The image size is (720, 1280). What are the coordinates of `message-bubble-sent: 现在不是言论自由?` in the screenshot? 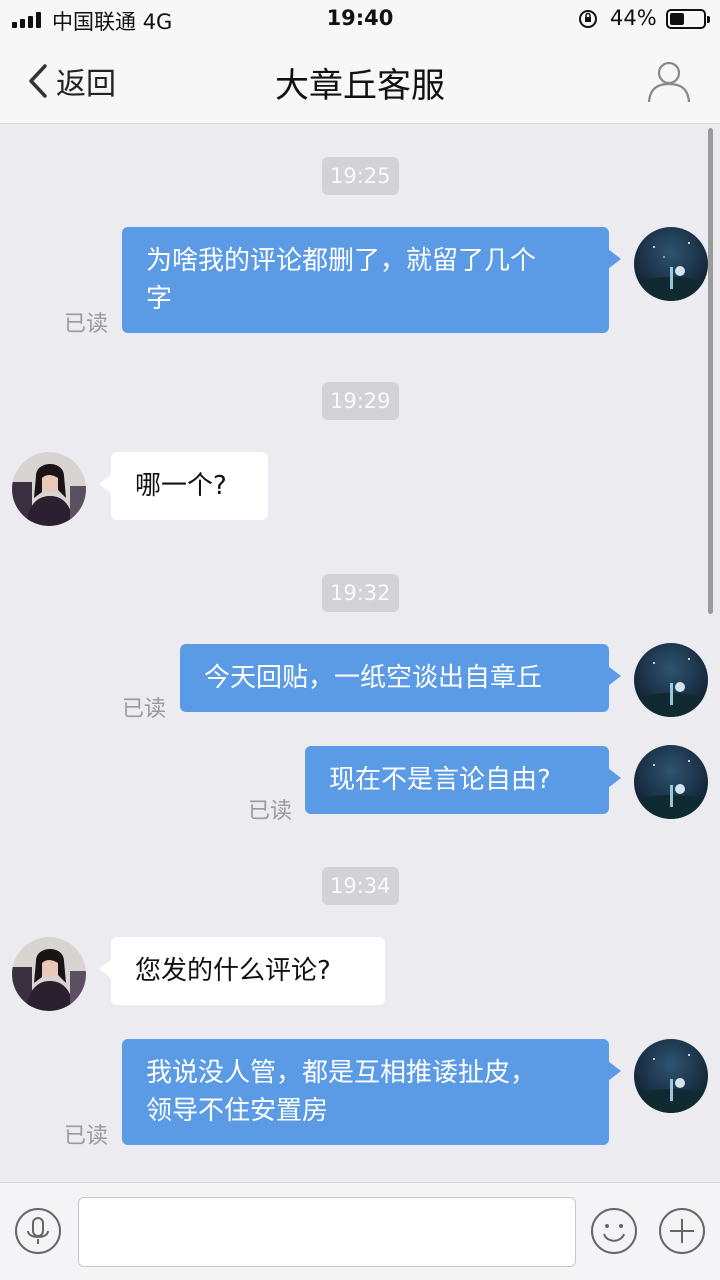 It's located at (463, 780).